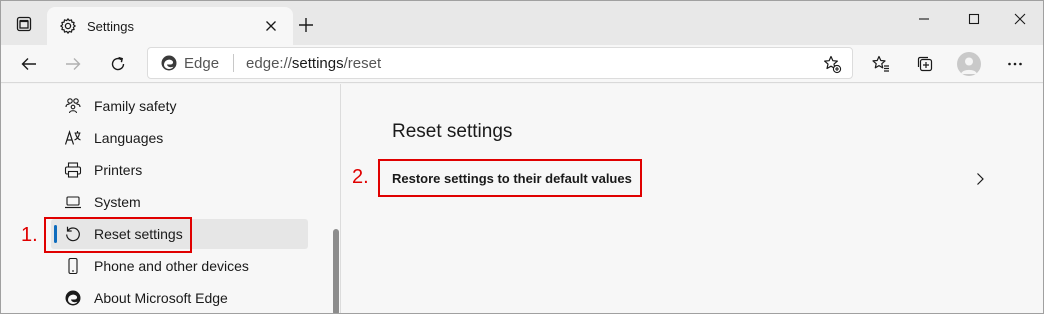 This screenshot has height=314, width=1044. I want to click on profile-button, so click(969, 64).